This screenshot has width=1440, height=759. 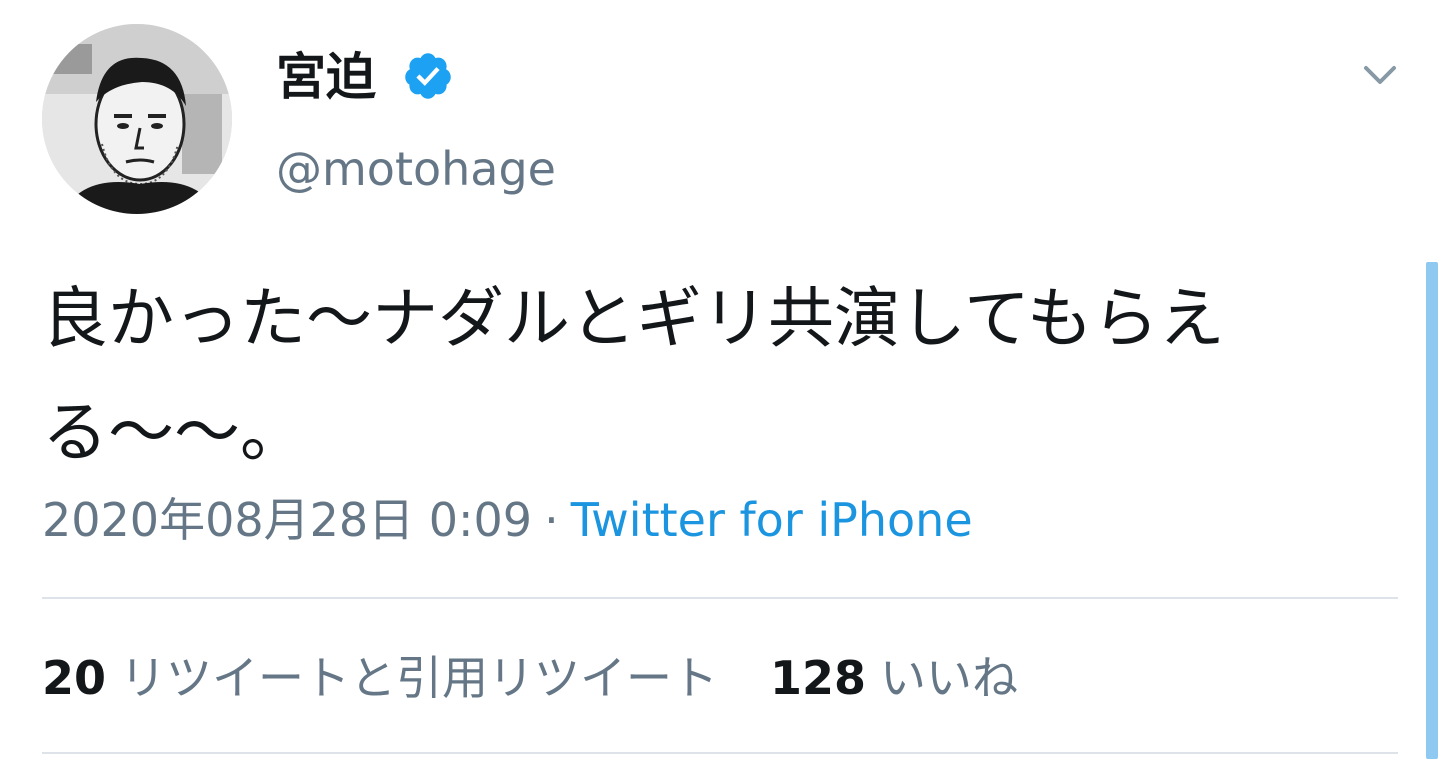 I want to click on verified-badge-icon, so click(x=428, y=76).